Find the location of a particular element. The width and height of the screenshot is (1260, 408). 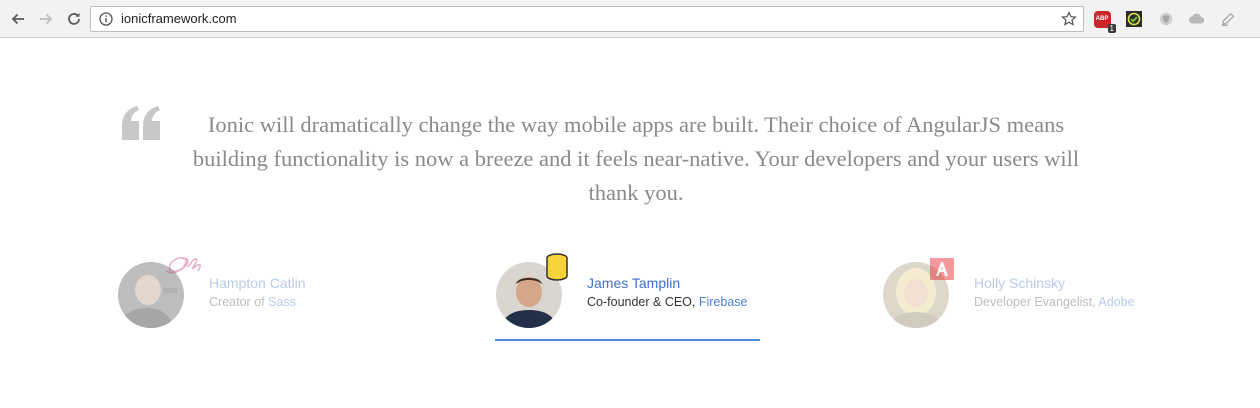

sass-logo-icon is located at coordinates (183, 265).